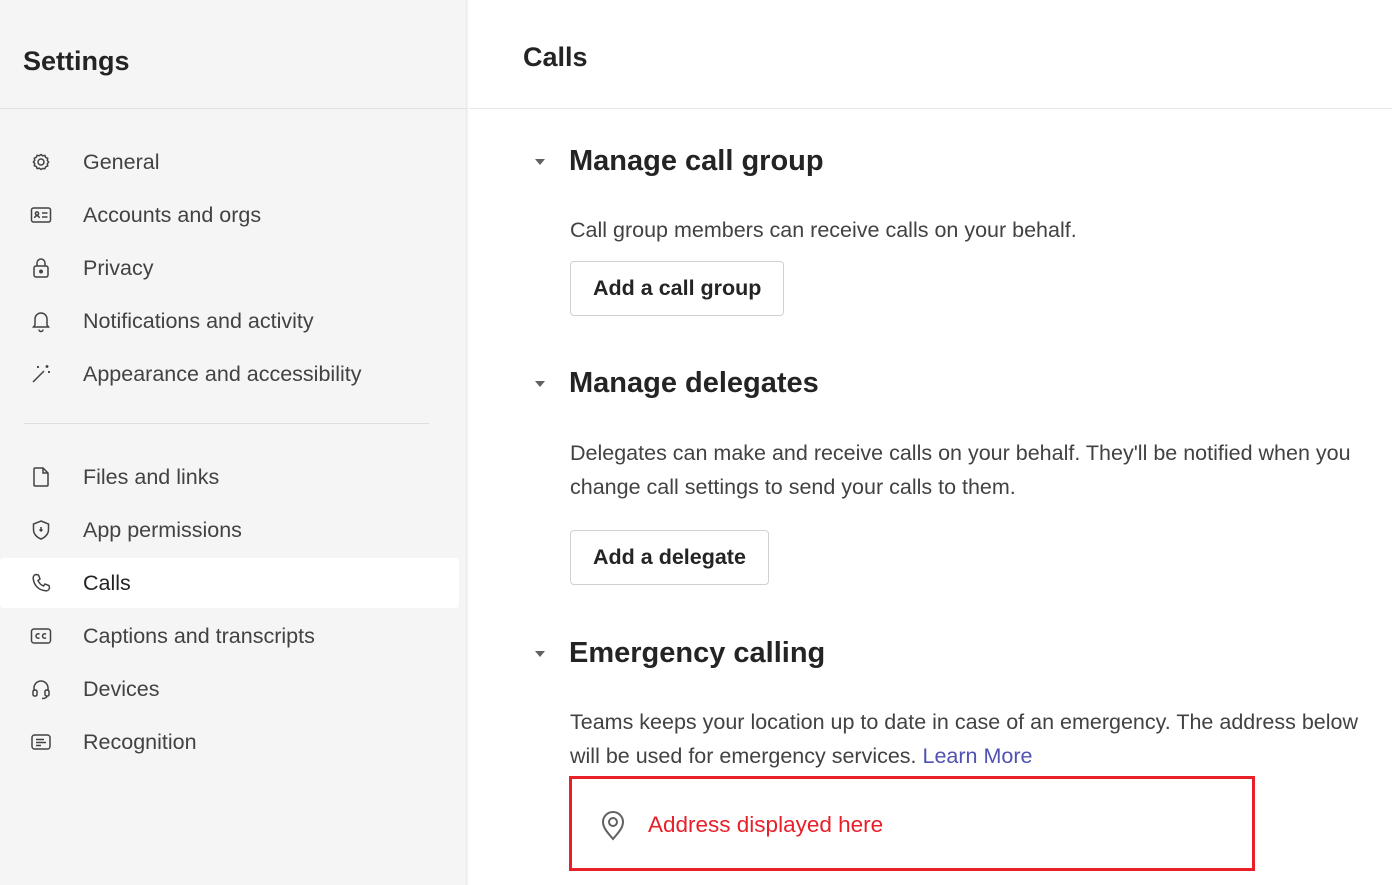 Image resolution: width=1392 pixels, height=885 pixels. What do you see at coordinates (41, 321) in the screenshot?
I see `bell-icon` at bounding box center [41, 321].